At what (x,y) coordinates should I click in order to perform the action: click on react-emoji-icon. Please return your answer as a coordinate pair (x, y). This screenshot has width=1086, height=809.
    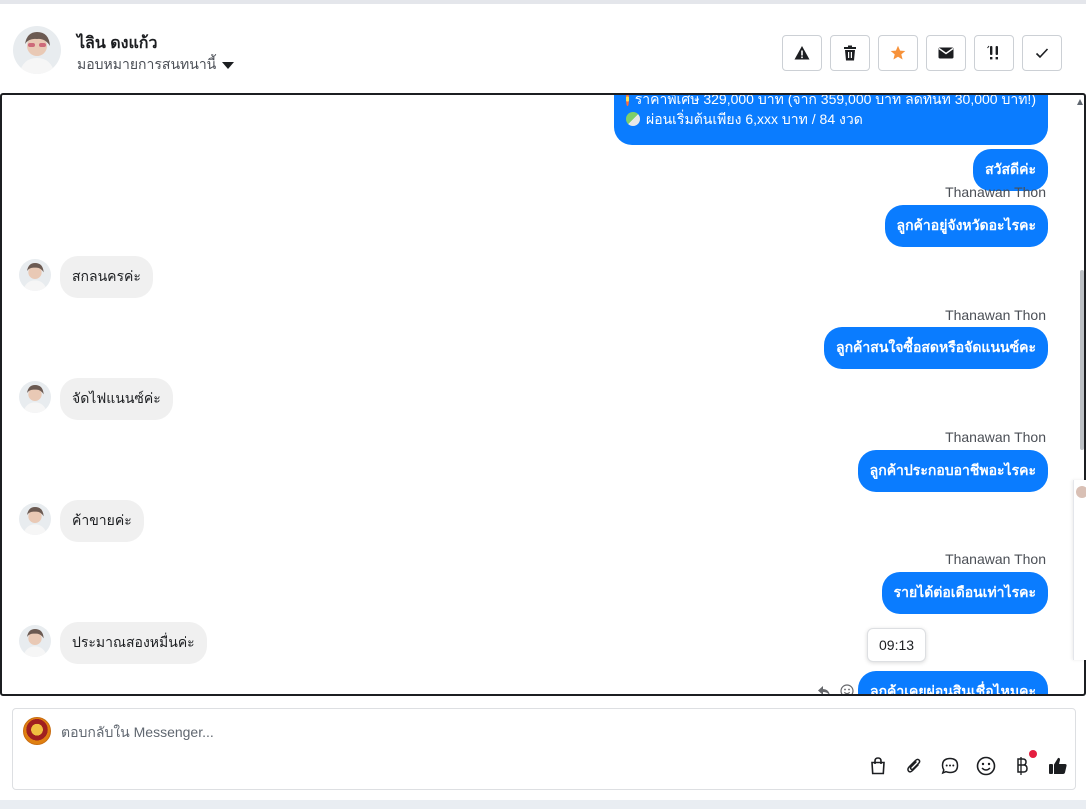
    Looking at the image, I should click on (847, 690).